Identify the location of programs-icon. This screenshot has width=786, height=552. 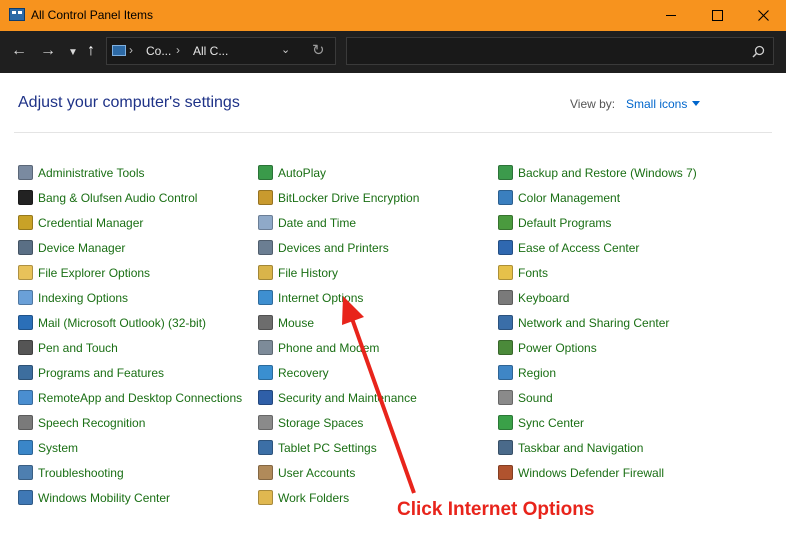
(25, 372).